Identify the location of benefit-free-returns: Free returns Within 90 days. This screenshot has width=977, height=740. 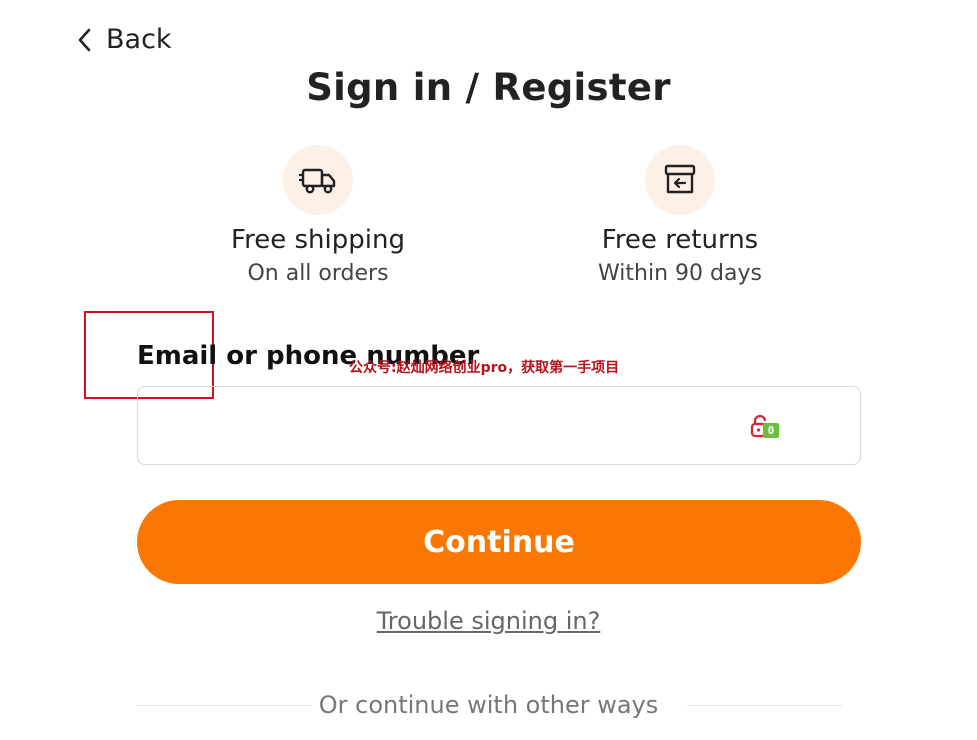
(680, 215).